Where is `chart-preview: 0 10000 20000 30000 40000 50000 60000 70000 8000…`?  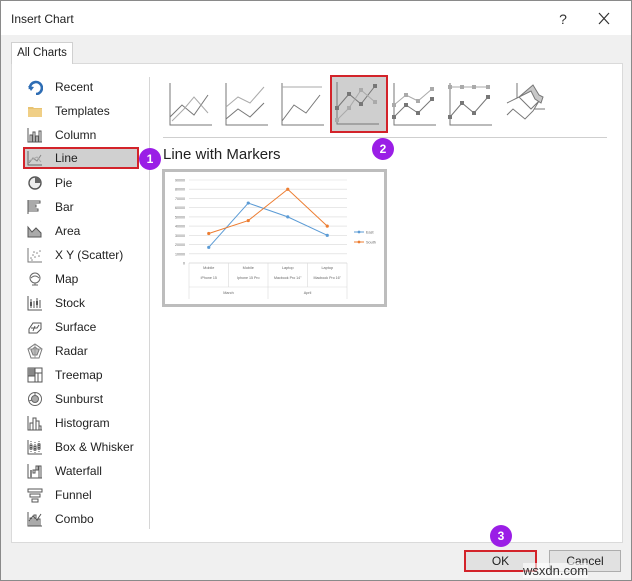 chart-preview: 0 10000 20000 30000 40000 50000 60000 70000 8000… is located at coordinates (274, 238).